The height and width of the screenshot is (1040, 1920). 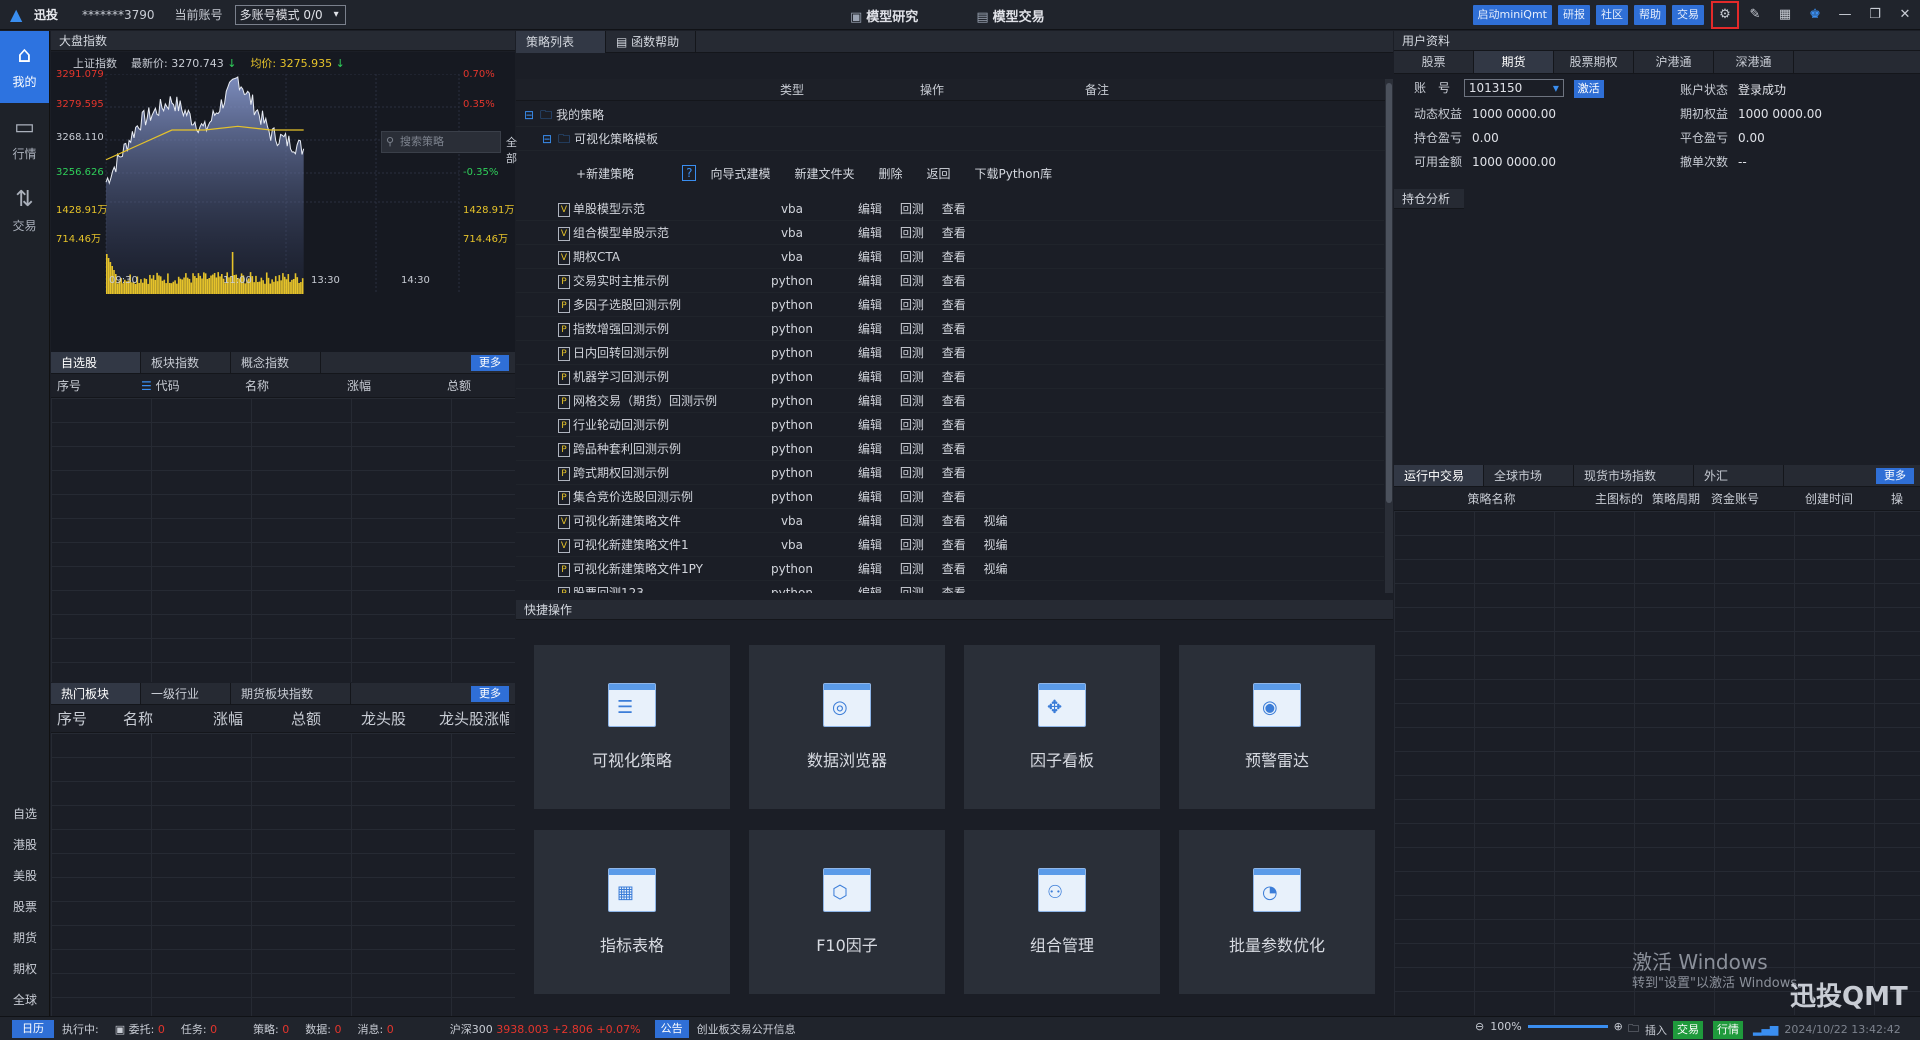 I want to click on status-messages: 消息: 0, so click(x=376, y=1029).